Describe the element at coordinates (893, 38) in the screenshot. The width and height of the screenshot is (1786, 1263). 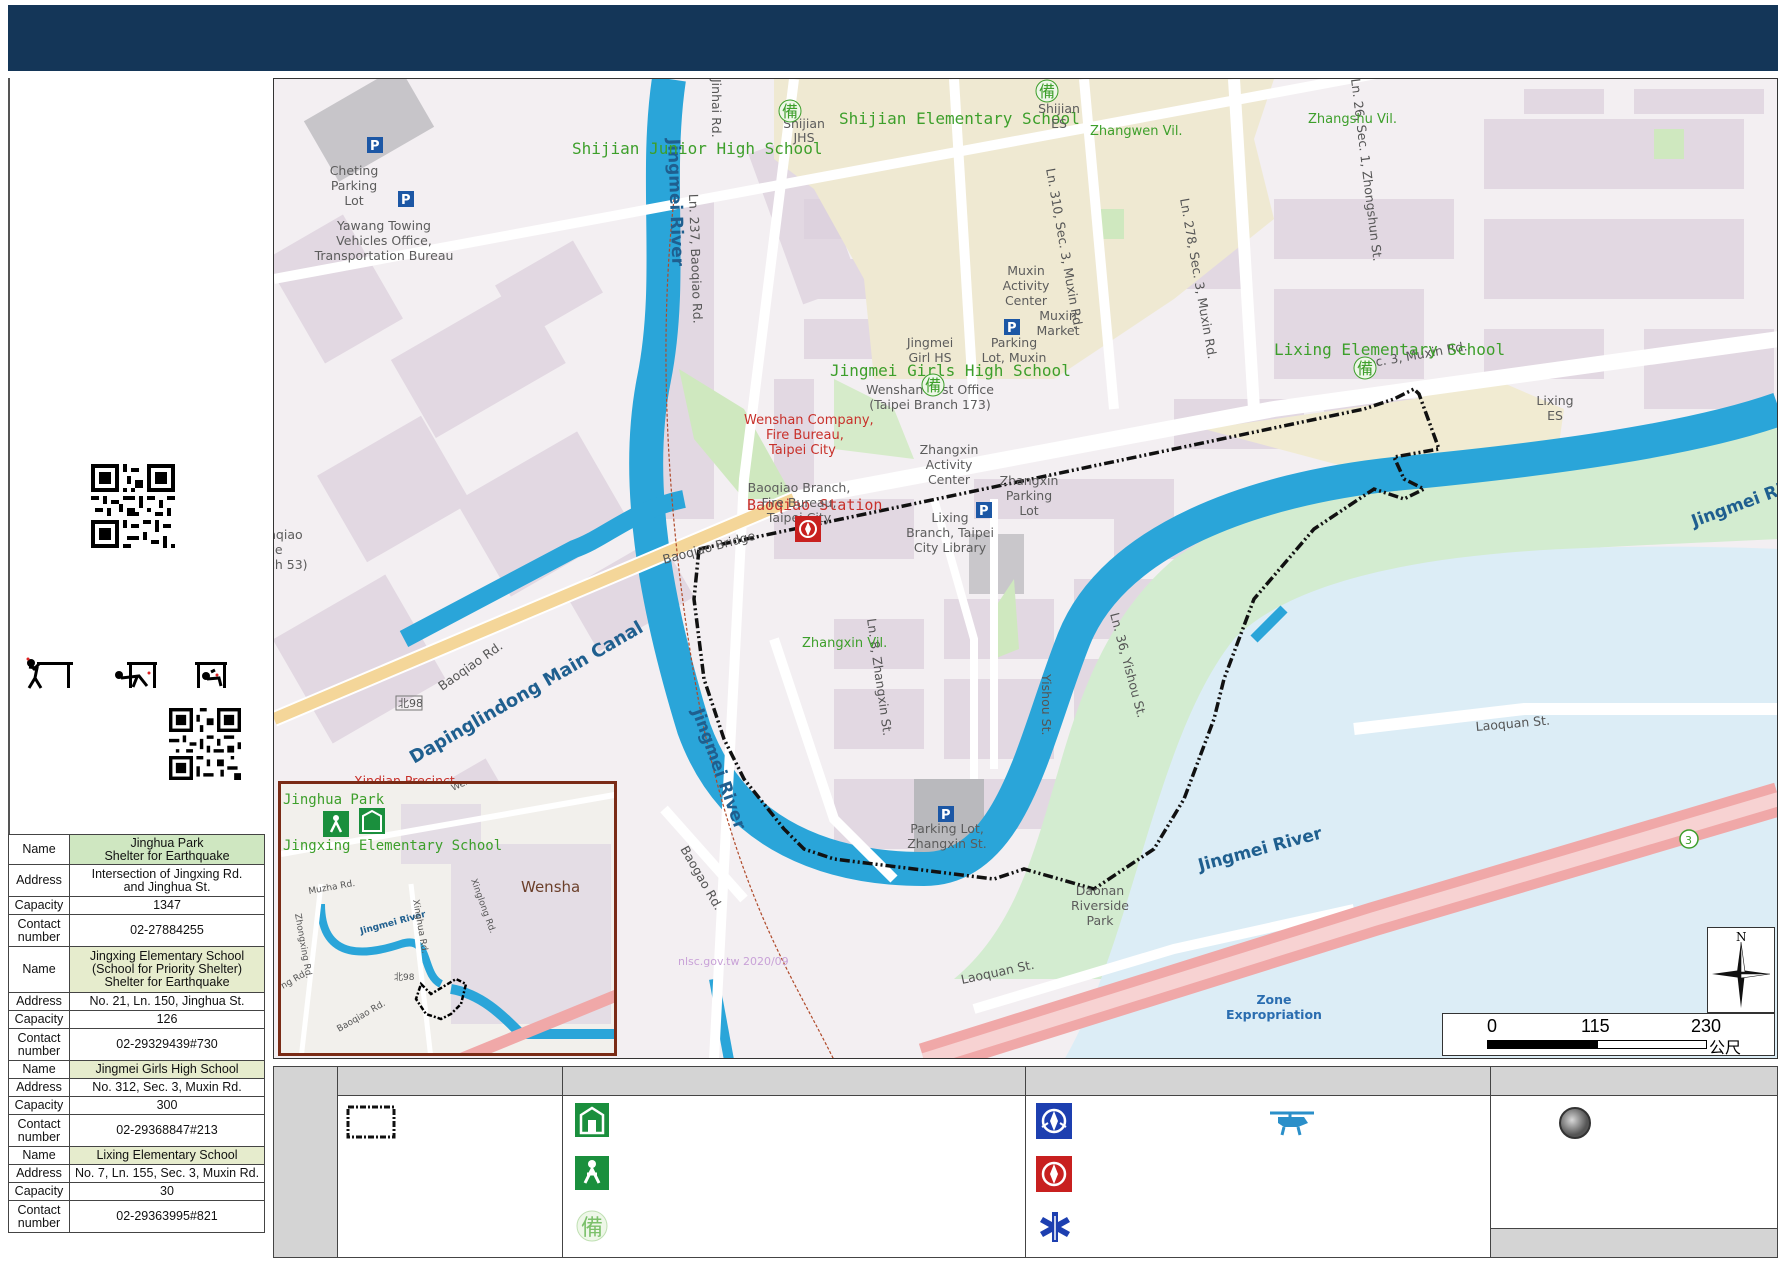
I see `title-bar` at that location.